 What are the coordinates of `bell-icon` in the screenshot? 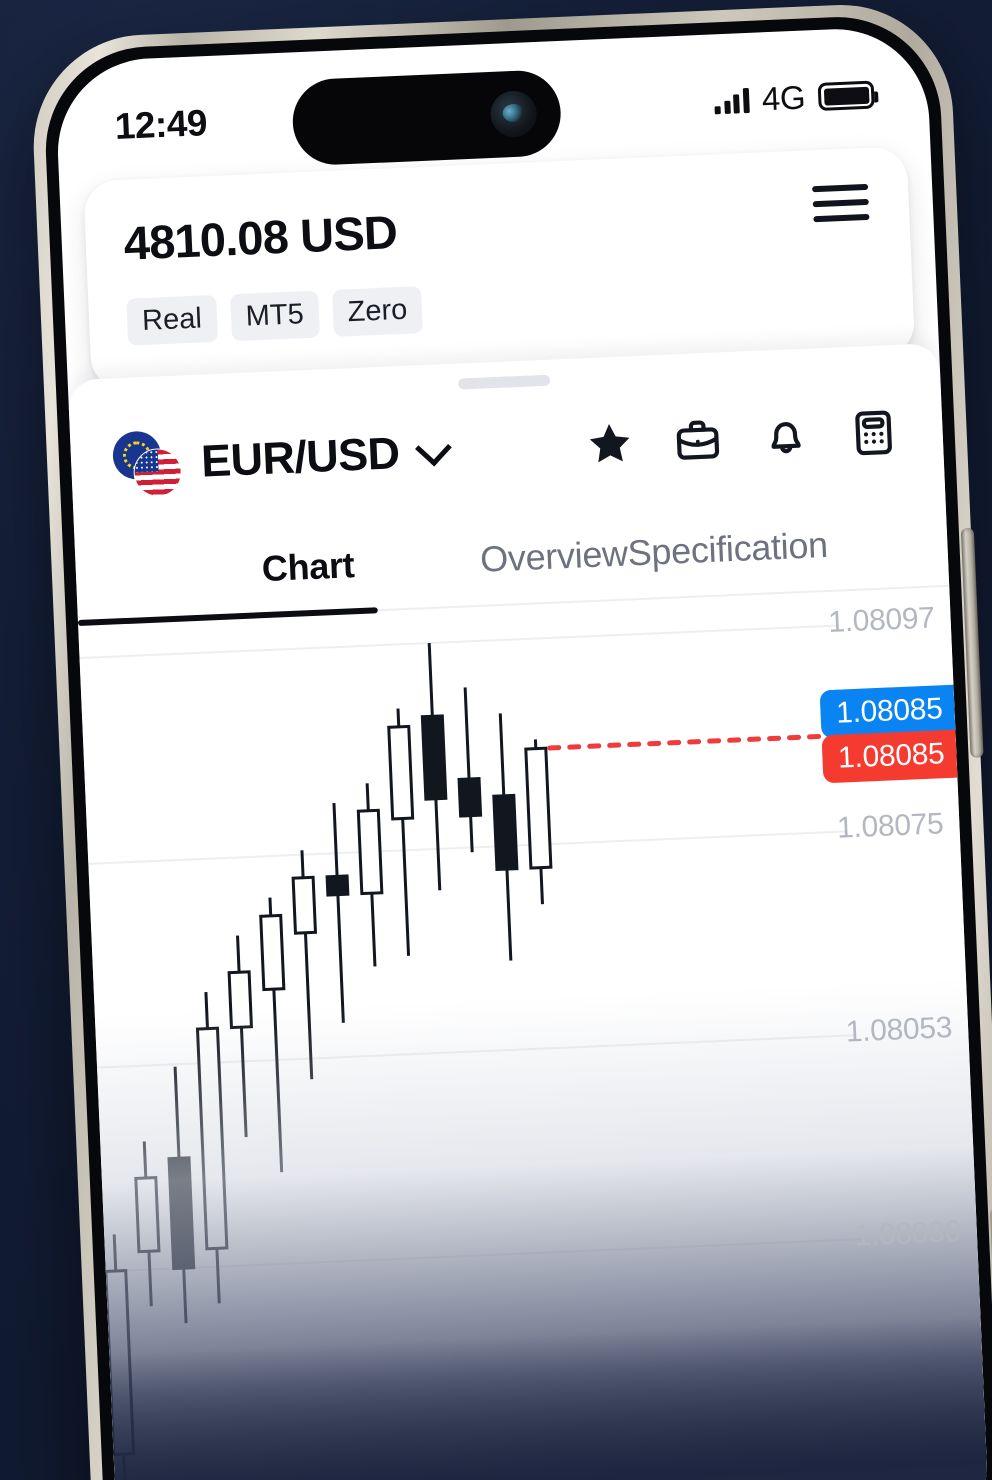 It's located at (786, 437).